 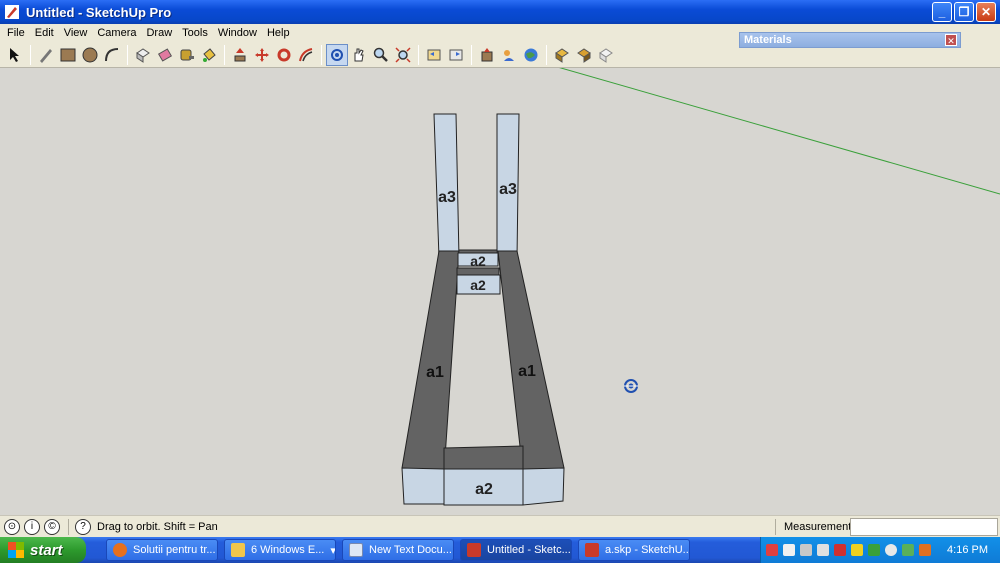 What do you see at coordinates (478, 285) in the screenshot?
I see `label-mid-rail: a2` at bounding box center [478, 285].